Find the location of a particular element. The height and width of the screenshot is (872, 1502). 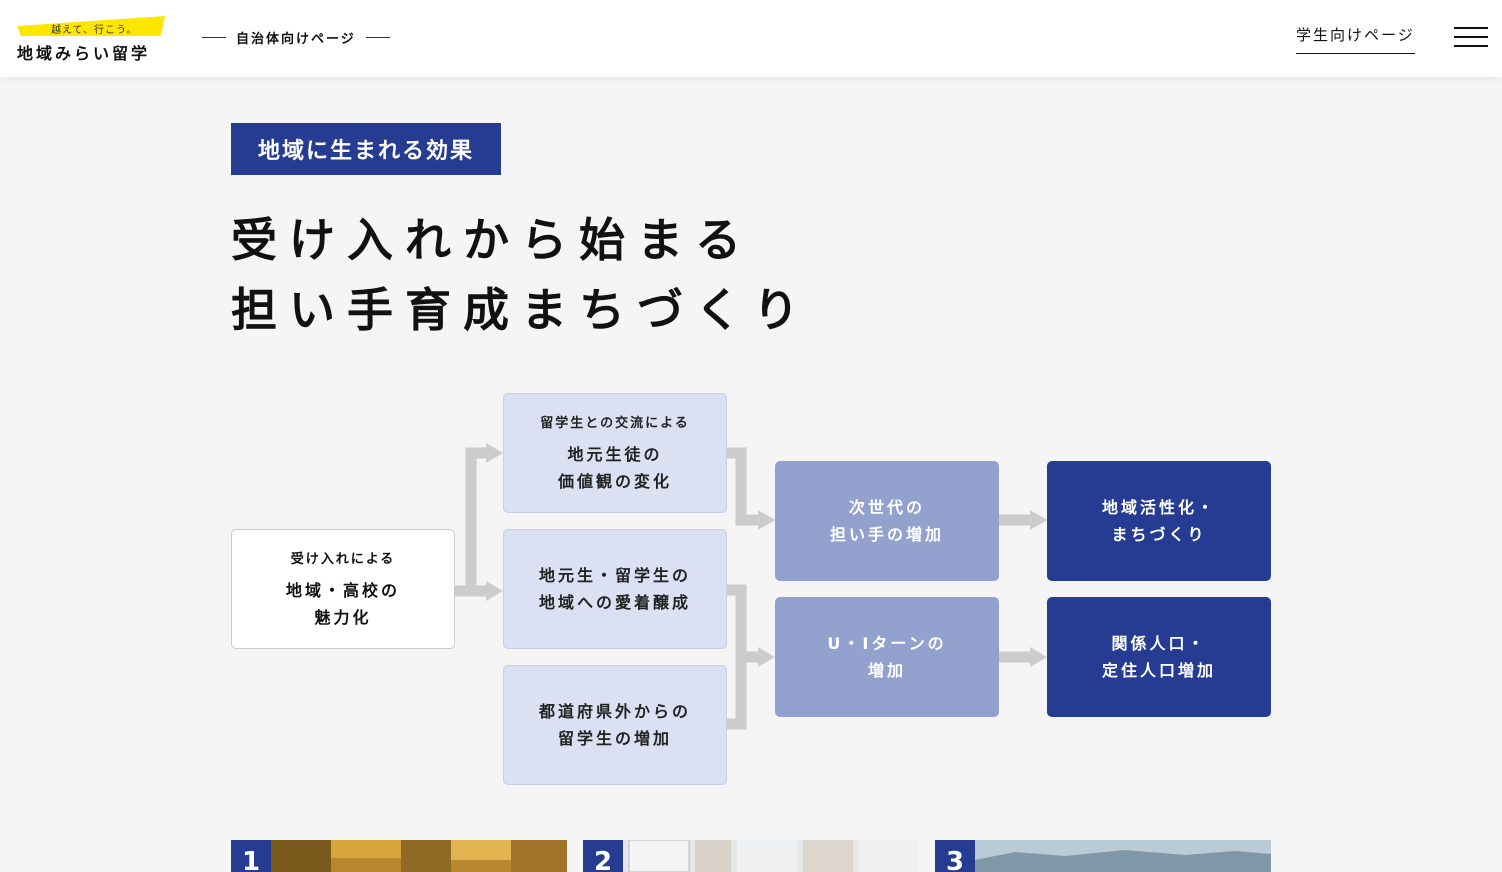

flow-box-start: 受け入れによる 地域・高校の 魅力化 is located at coordinates (343, 589).